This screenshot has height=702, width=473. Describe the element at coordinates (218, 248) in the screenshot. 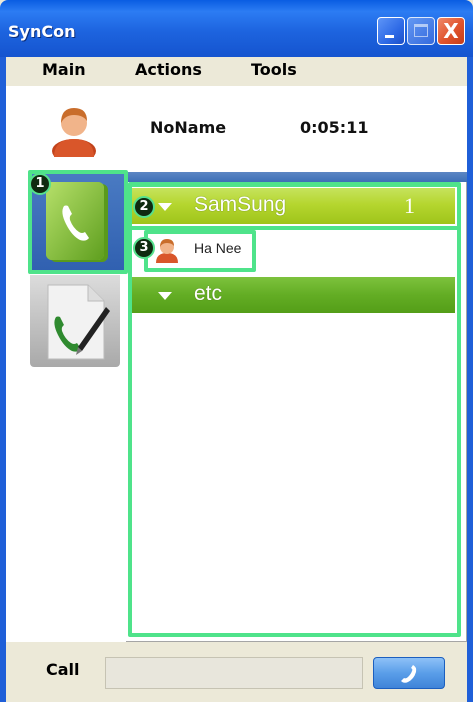

I see `contact-name: Ha Nee` at that location.